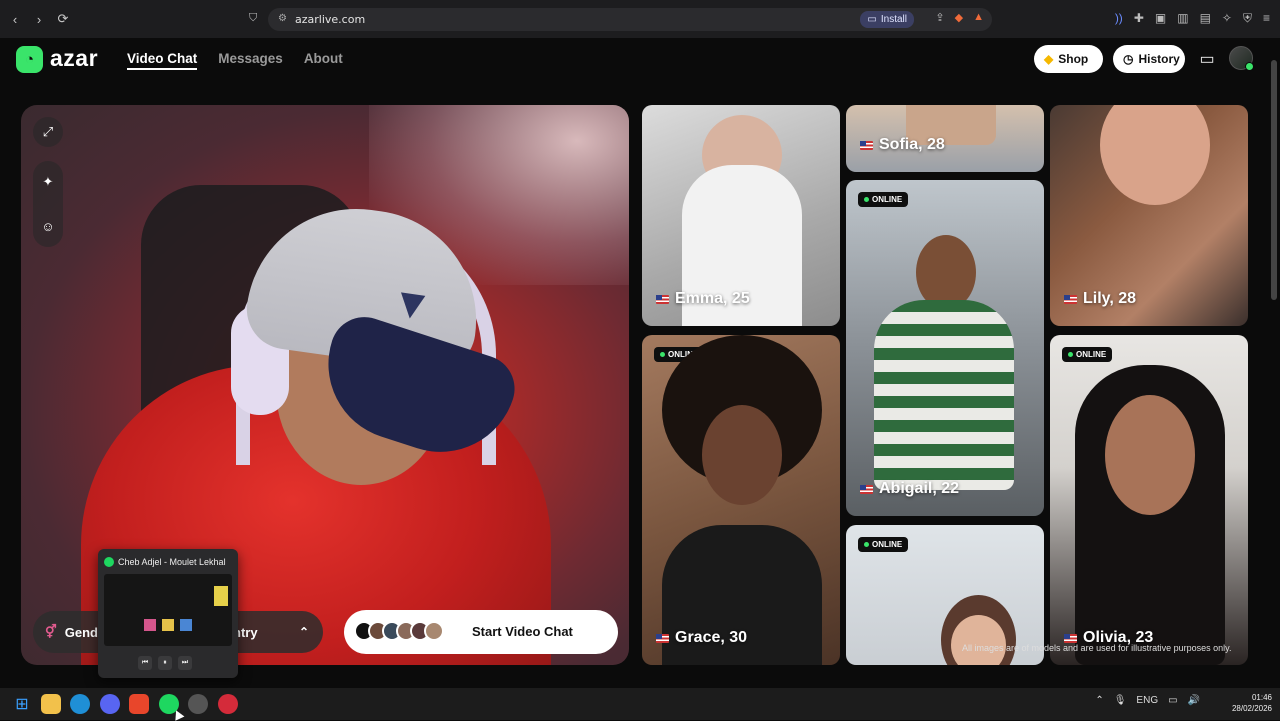 The height and width of the screenshot is (721, 1280). What do you see at coordinates (939, 17) in the screenshot?
I see `share-icon: ⇪` at bounding box center [939, 17].